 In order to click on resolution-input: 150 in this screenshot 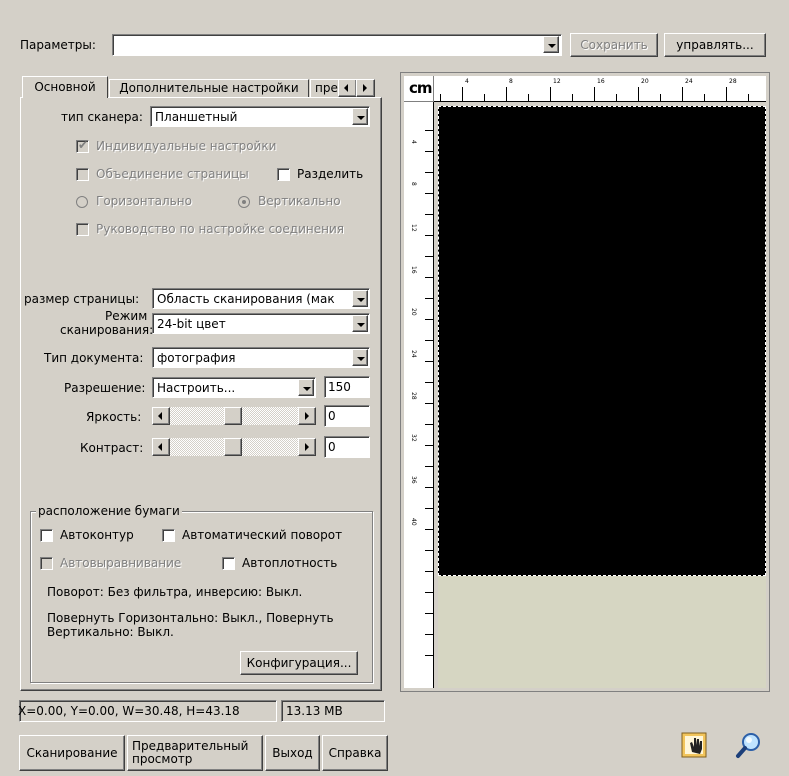, I will do `click(347, 387)`.